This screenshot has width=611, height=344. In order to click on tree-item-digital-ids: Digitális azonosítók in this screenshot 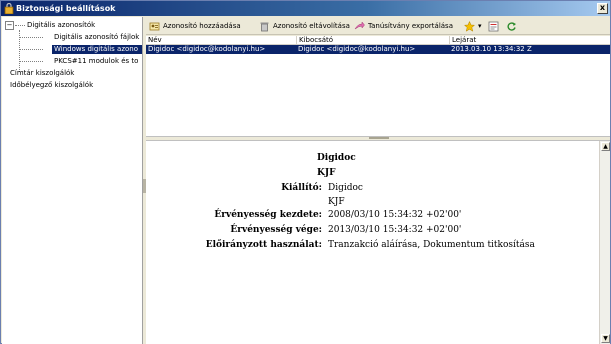, I will do `click(61, 25)`.